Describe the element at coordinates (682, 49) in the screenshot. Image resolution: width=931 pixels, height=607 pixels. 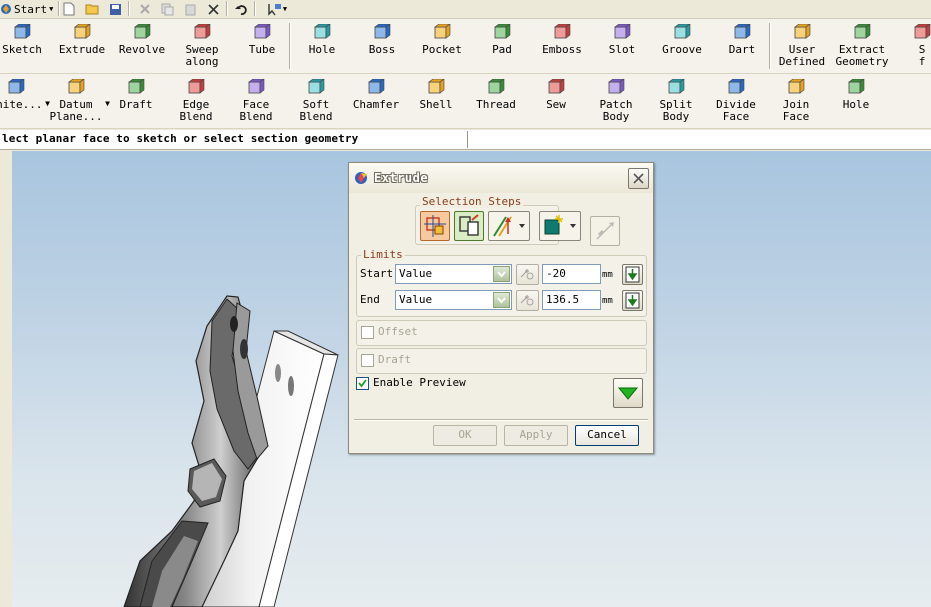
I see `groove-label: Groove` at that location.